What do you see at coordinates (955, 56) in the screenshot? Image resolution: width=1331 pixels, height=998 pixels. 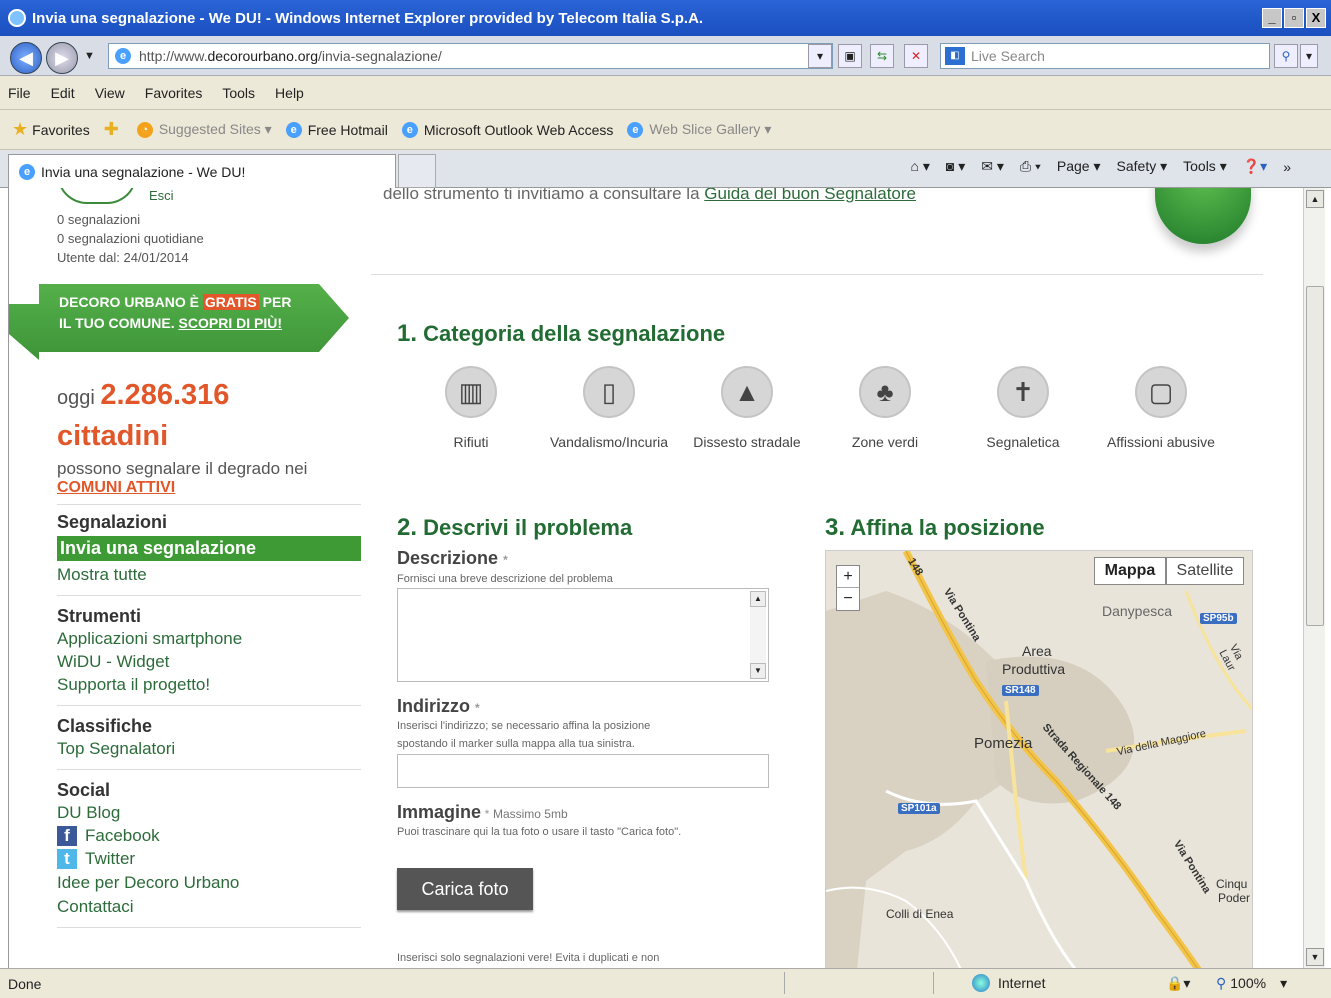 I see `live-search-icon: ◧` at bounding box center [955, 56].